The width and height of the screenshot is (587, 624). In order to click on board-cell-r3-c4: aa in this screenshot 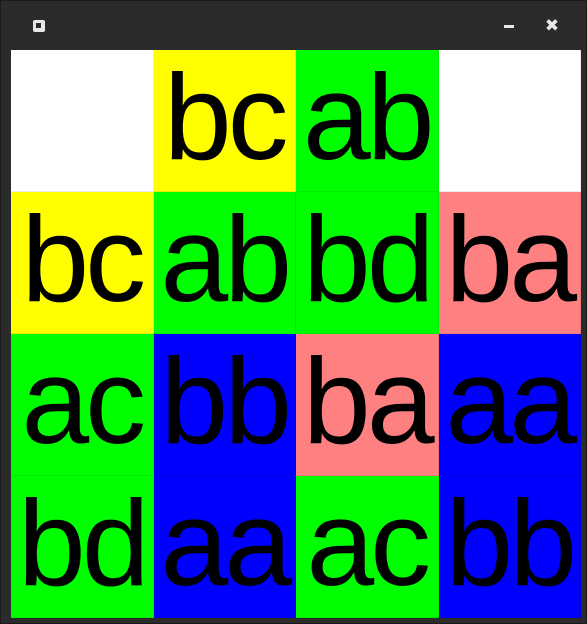, I will do `click(509, 405)`.